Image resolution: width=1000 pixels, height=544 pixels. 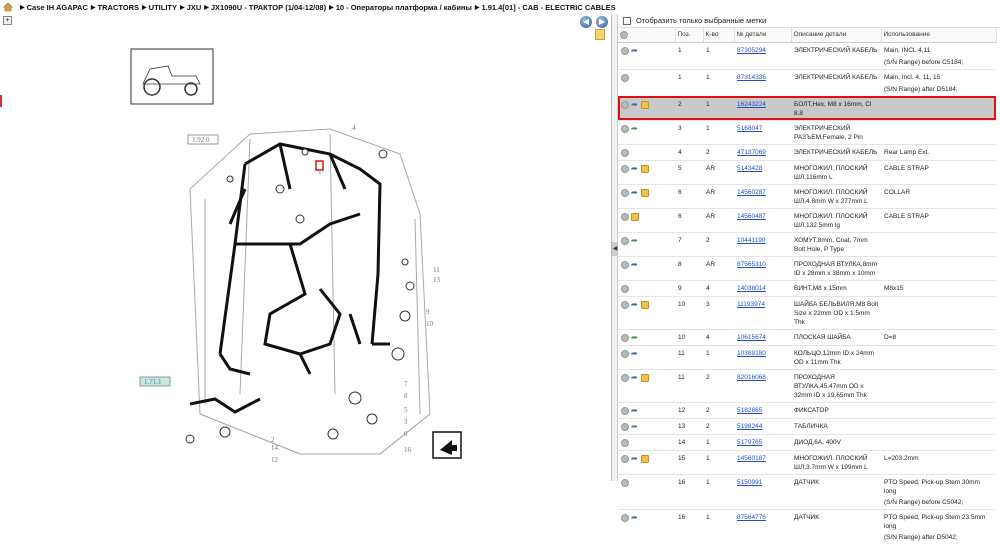 I want to click on part-number-link: 87564776, so click(x=751, y=517).